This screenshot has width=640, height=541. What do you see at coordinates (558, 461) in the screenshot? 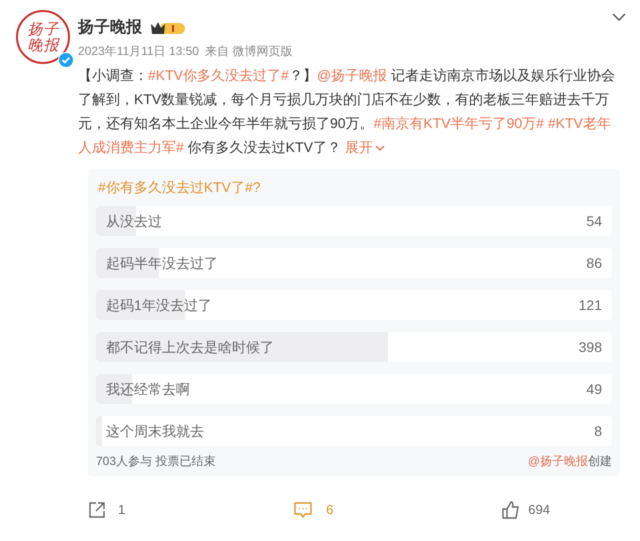
I see `creator-link: @扬子晚报` at bounding box center [558, 461].